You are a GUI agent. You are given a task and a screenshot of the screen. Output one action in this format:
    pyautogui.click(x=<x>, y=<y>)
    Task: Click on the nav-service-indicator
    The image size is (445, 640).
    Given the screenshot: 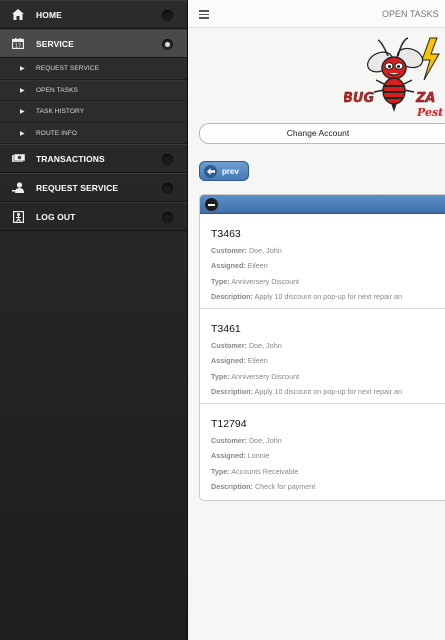 What is the action you would take?
    pyautogui.click(x=167, y=44)
    